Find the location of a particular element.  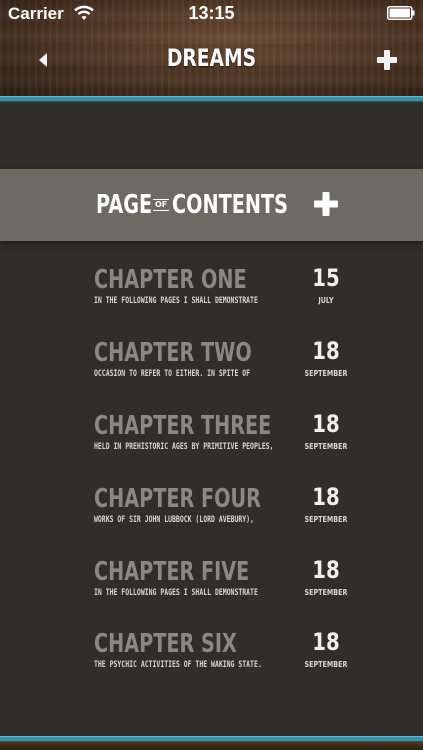

banner-word-of: OF is located at coordinates (161, 205).